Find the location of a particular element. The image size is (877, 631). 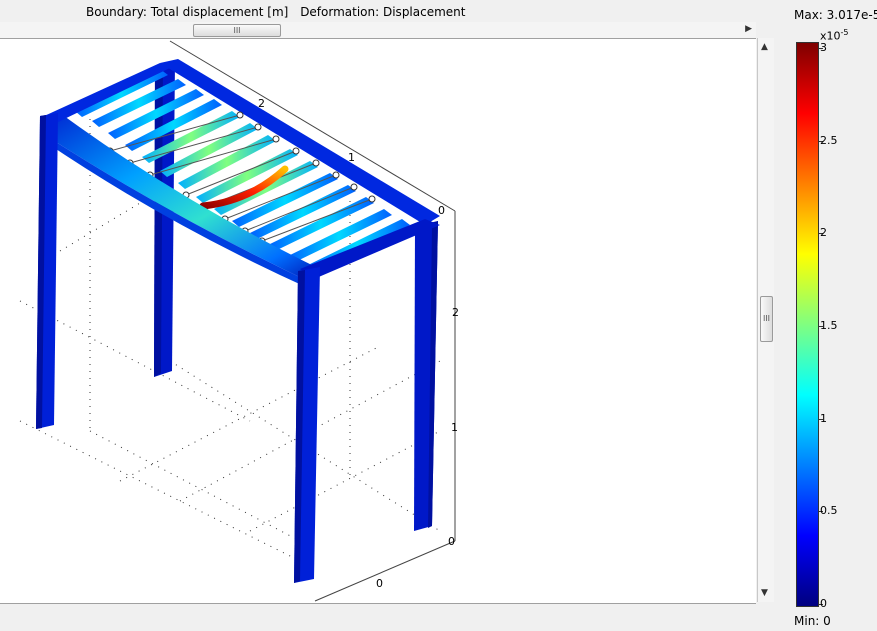

tick-vertical-2: 2 is located at coordinates (455, 312).